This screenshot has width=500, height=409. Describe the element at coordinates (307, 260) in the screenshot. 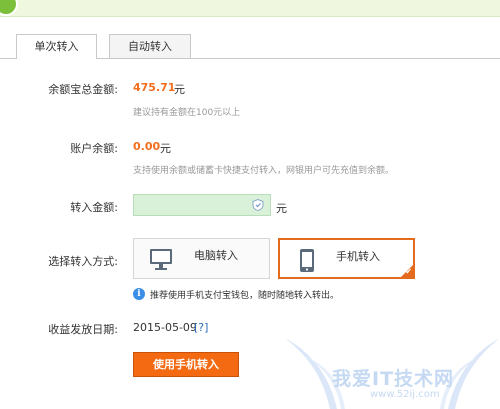

I see `phone-icon` at that location.